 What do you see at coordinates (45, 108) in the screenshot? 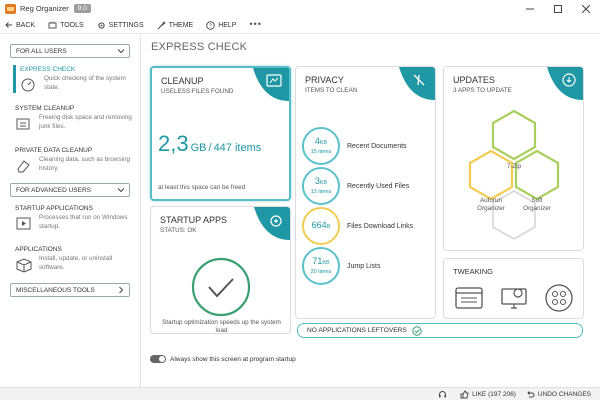
I see `sidebar-item-title: SYSTEM CLEANUP` at bounding box center [45, 108].